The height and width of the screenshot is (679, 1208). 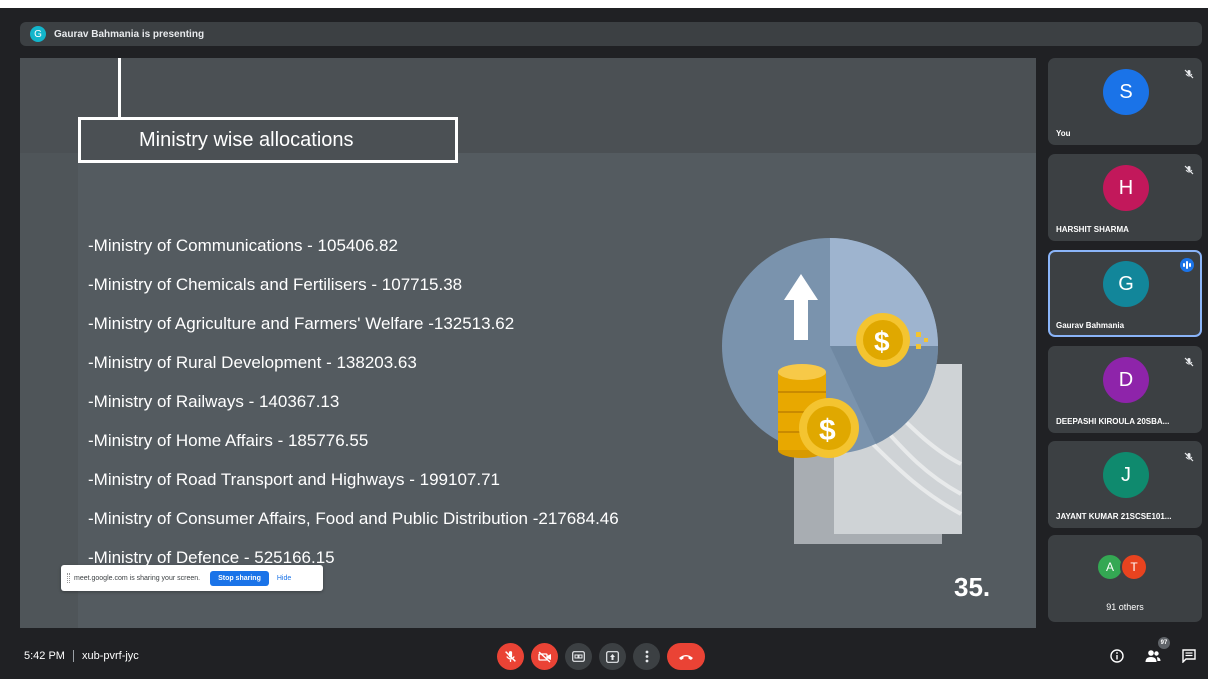 I want to click on slide-number: 35., so click(x=972, y=587).